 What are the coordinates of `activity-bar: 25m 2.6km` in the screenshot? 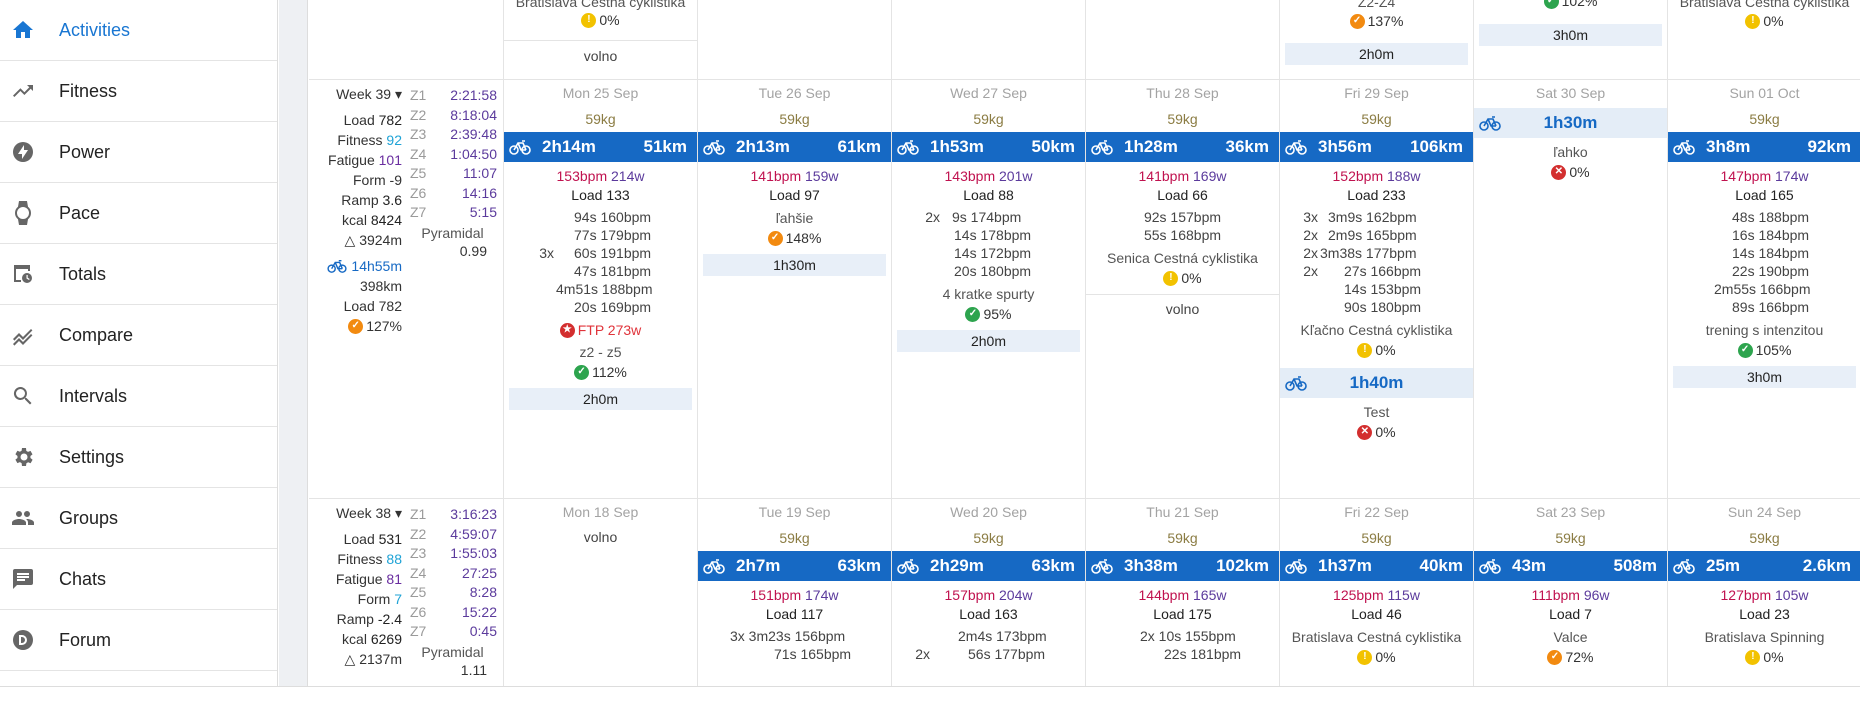 It's located at (1764, 566).